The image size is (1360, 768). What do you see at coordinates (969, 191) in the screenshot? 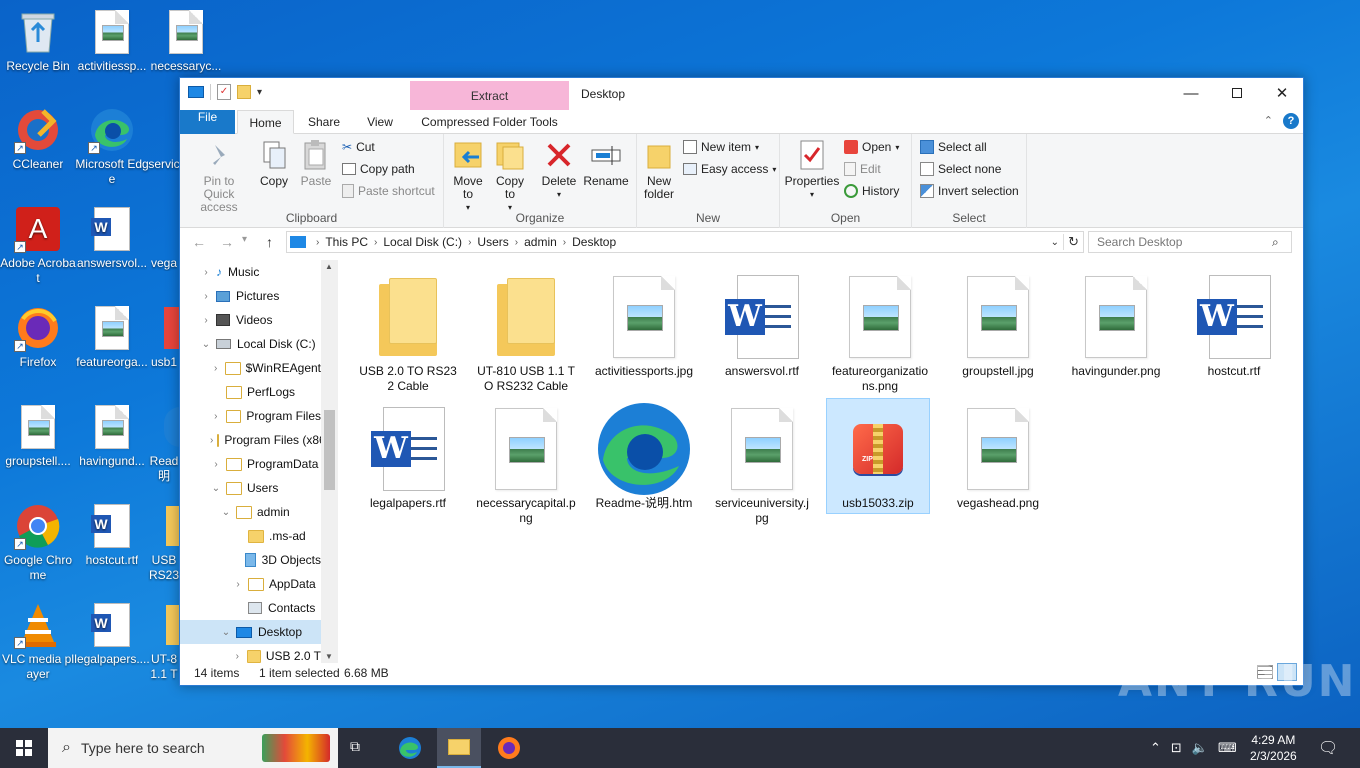
I see `invert-selection-button: Invert selection` at bounding box center [969, 191].